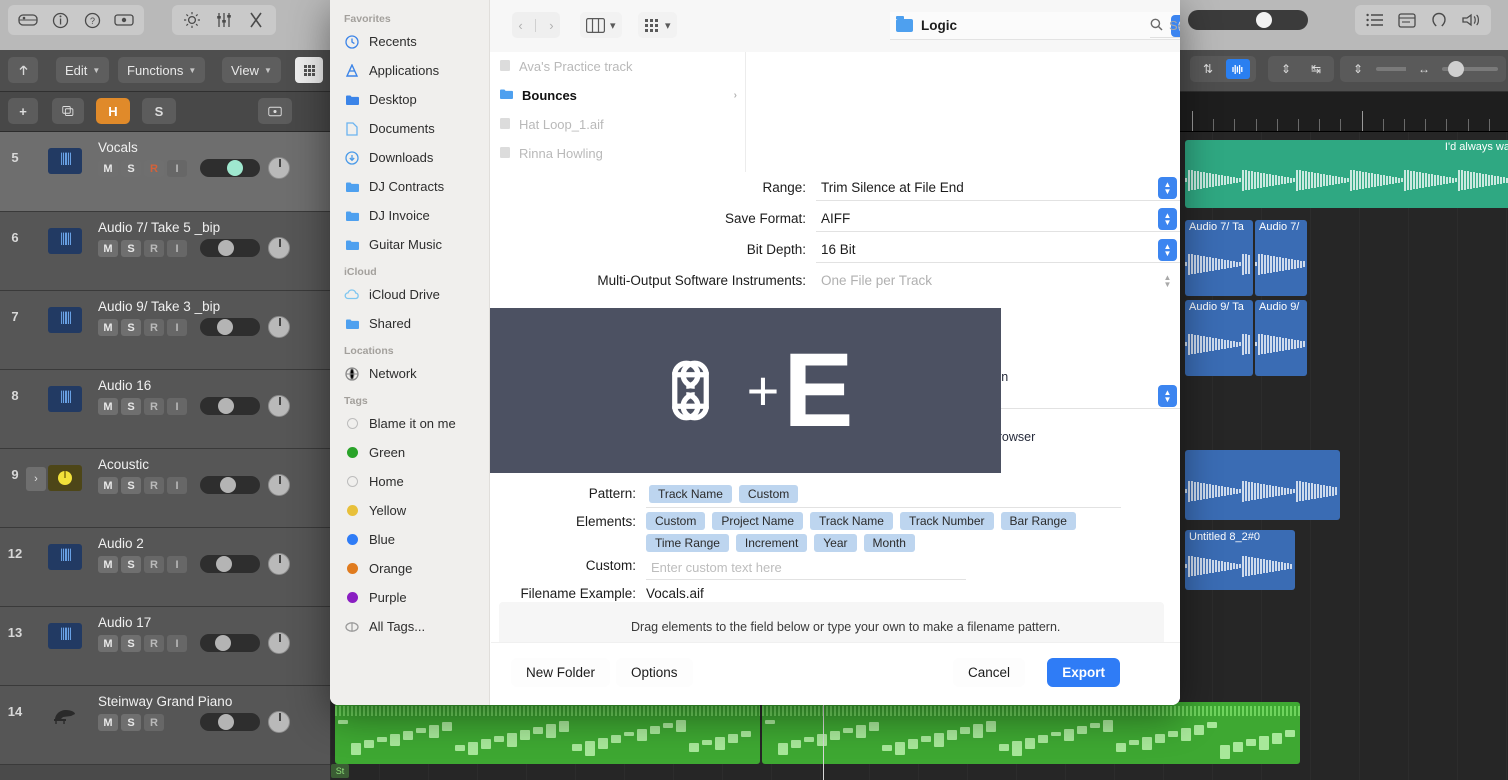  I want to click on element-token: Custom, so click(676, 521).